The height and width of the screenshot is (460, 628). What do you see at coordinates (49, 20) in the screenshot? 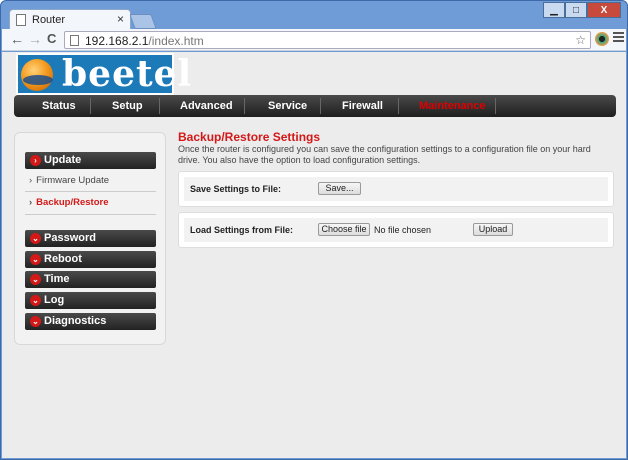
I see `tab-title: Router` at bounding box center [49, 20].